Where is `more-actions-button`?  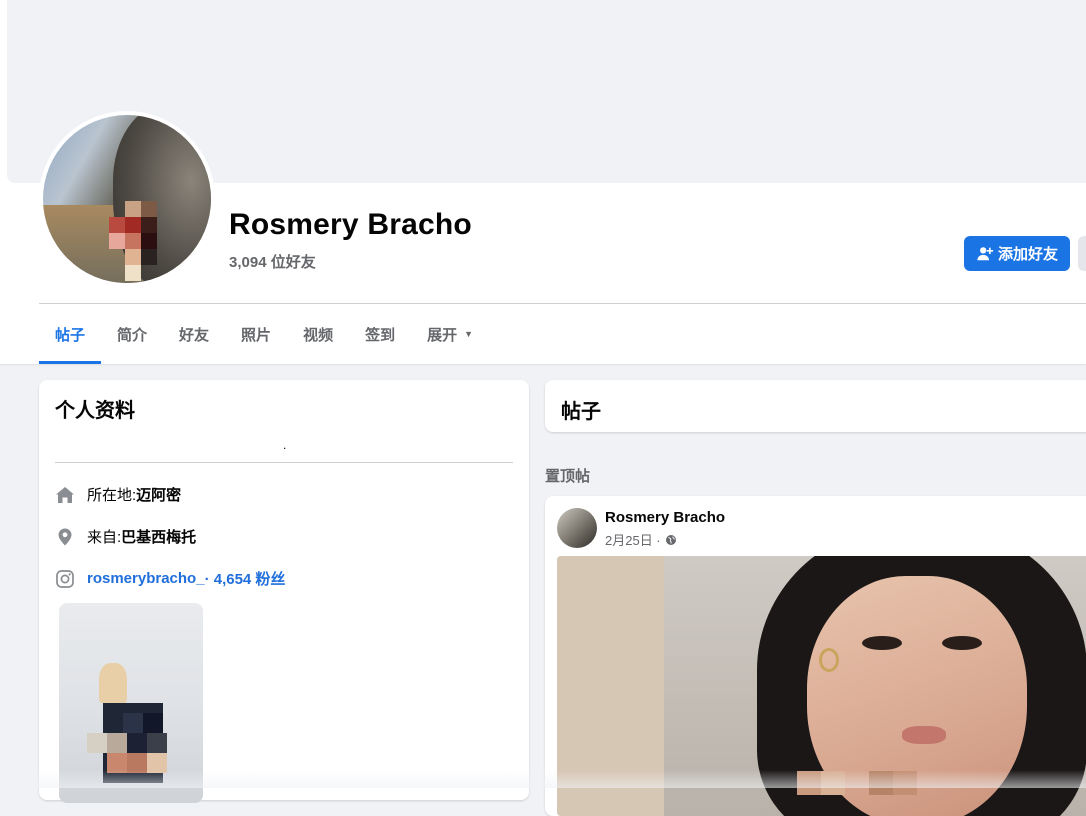
more-actions-button is located at coordinates (1082, 253).